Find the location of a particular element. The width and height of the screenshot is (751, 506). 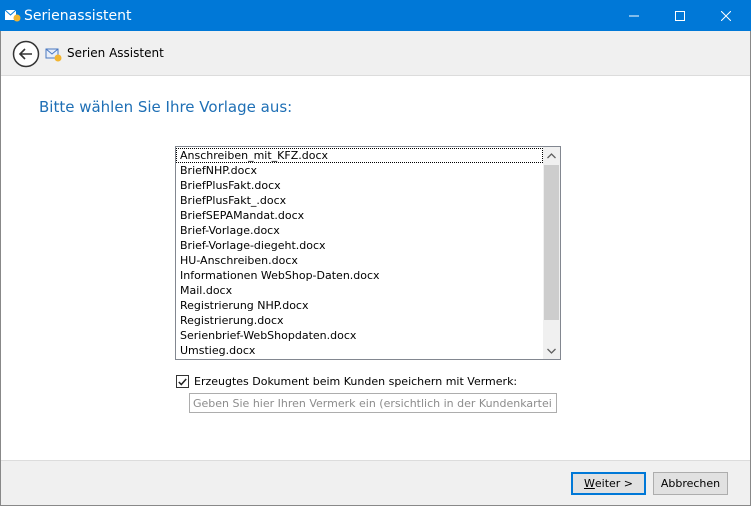

template-list-item: BriefPlusFakt_.docx is located at coordinates (359, 200).